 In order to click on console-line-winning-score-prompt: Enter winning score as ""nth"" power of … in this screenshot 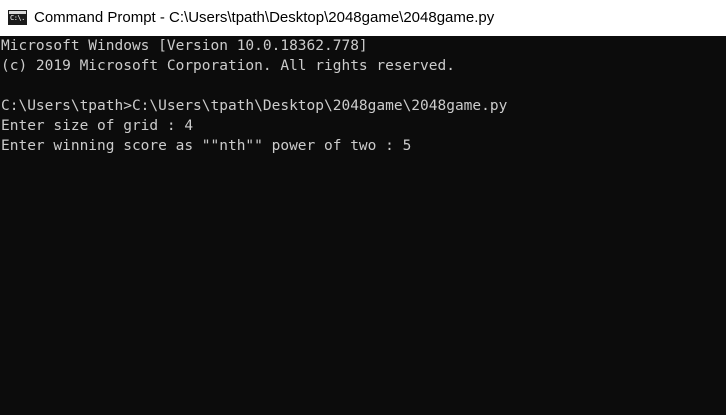, I will do `click(206, 146)`.